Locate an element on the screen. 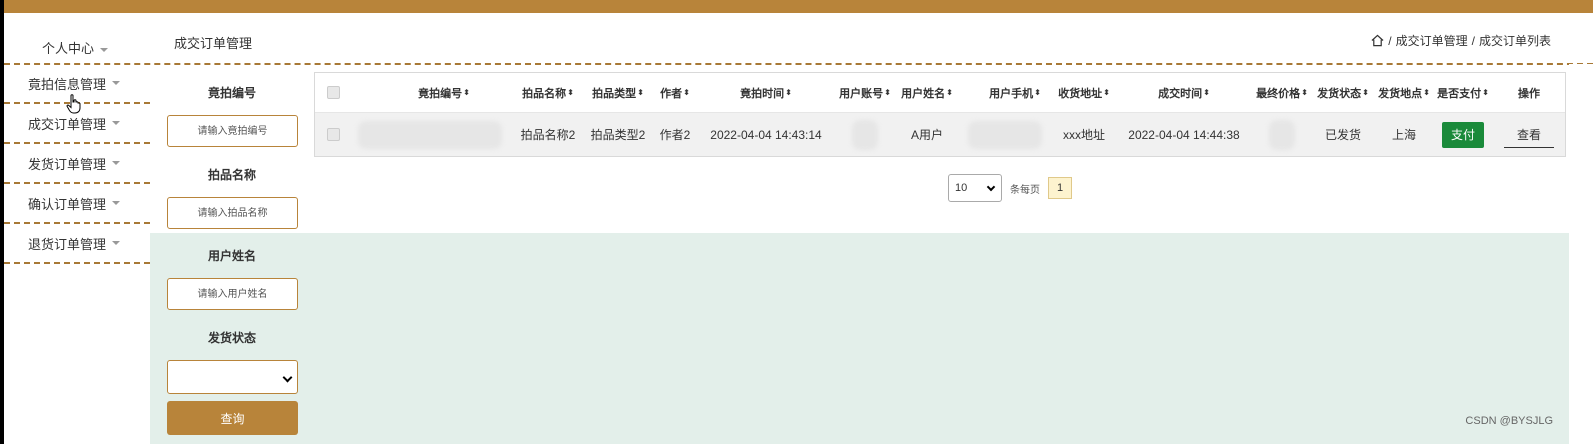  cell-user-name: A用户 is located at coordinates (926, 135).